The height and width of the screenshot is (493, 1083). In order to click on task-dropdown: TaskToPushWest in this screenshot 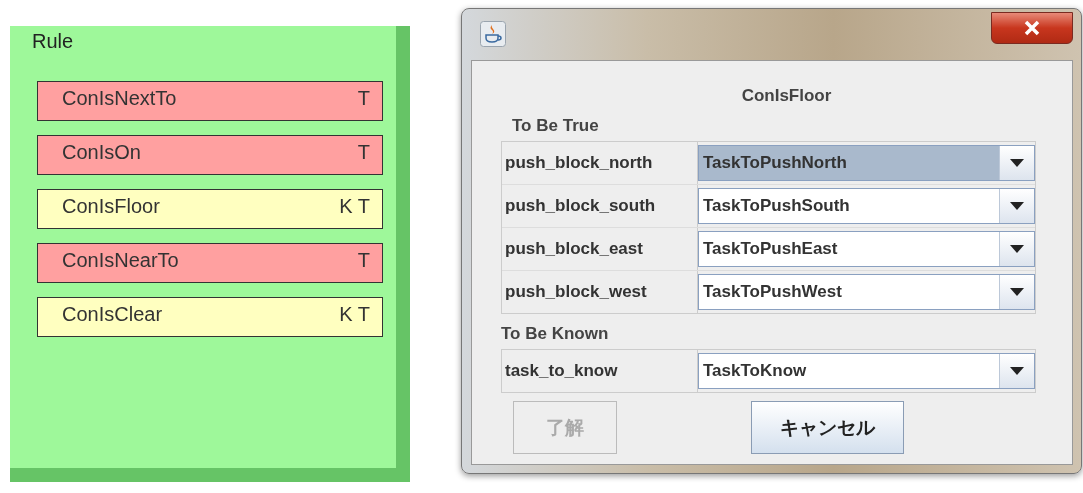, I will do `click(866, 292)`.